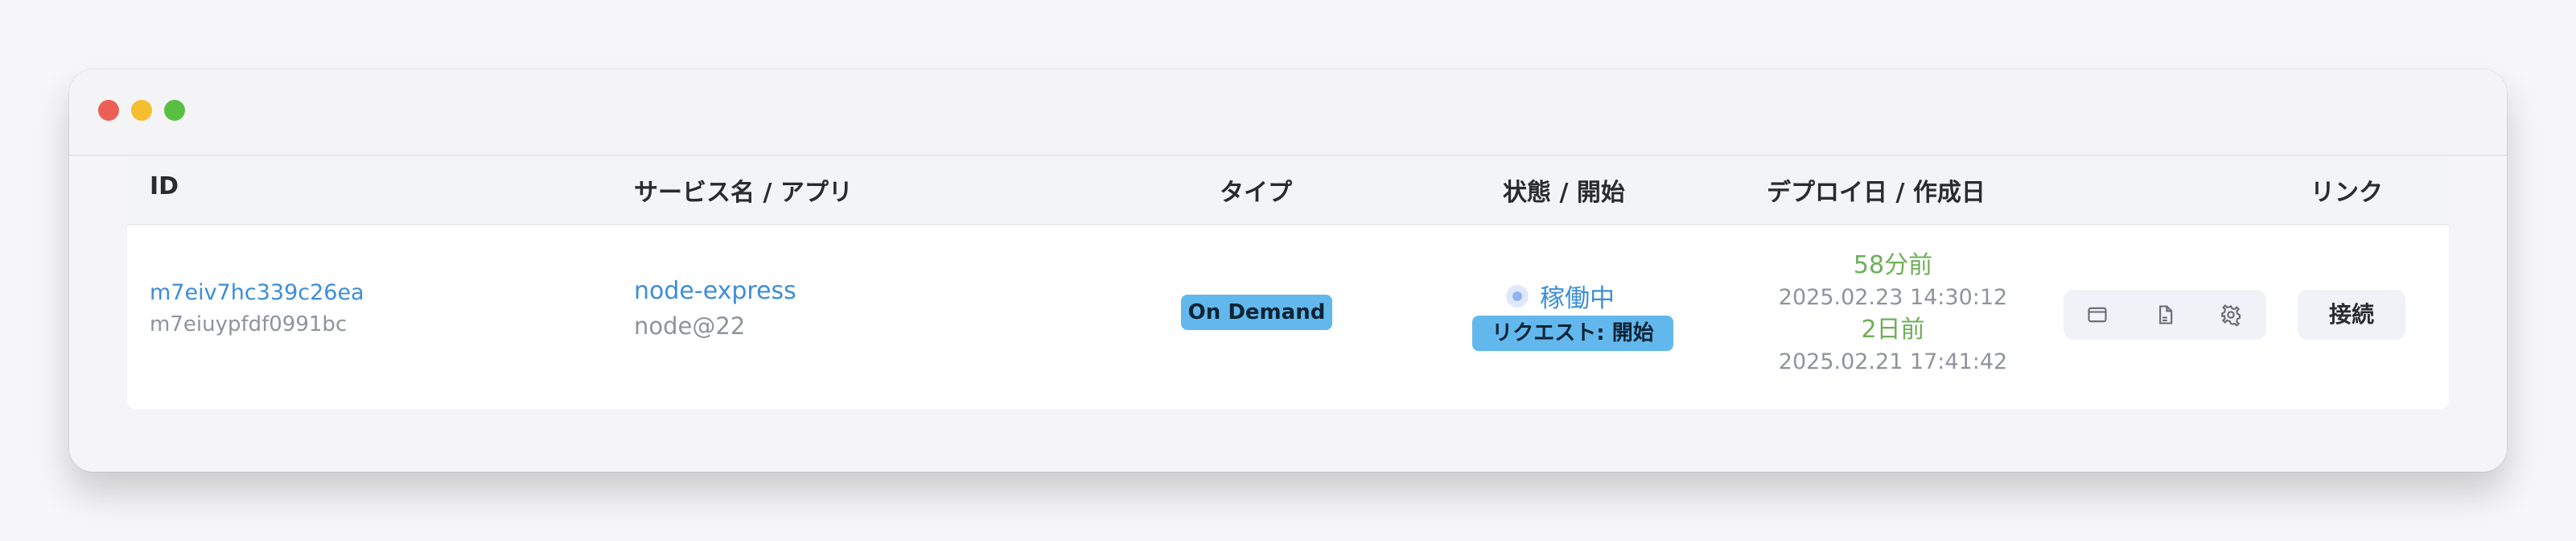 This screenshot has width=2576, height=541. What do you see at coordinates (1893, 265) in the screenshot?
I see `deploy-relative-time: 58分前` at bounding box center [1893, 265].